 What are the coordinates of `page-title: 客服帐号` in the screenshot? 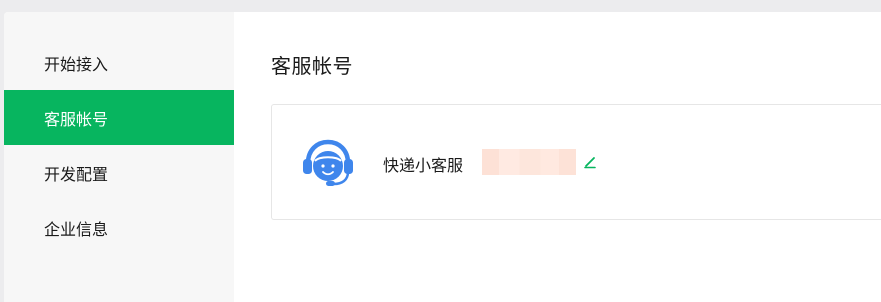 It's located at (312, 66).